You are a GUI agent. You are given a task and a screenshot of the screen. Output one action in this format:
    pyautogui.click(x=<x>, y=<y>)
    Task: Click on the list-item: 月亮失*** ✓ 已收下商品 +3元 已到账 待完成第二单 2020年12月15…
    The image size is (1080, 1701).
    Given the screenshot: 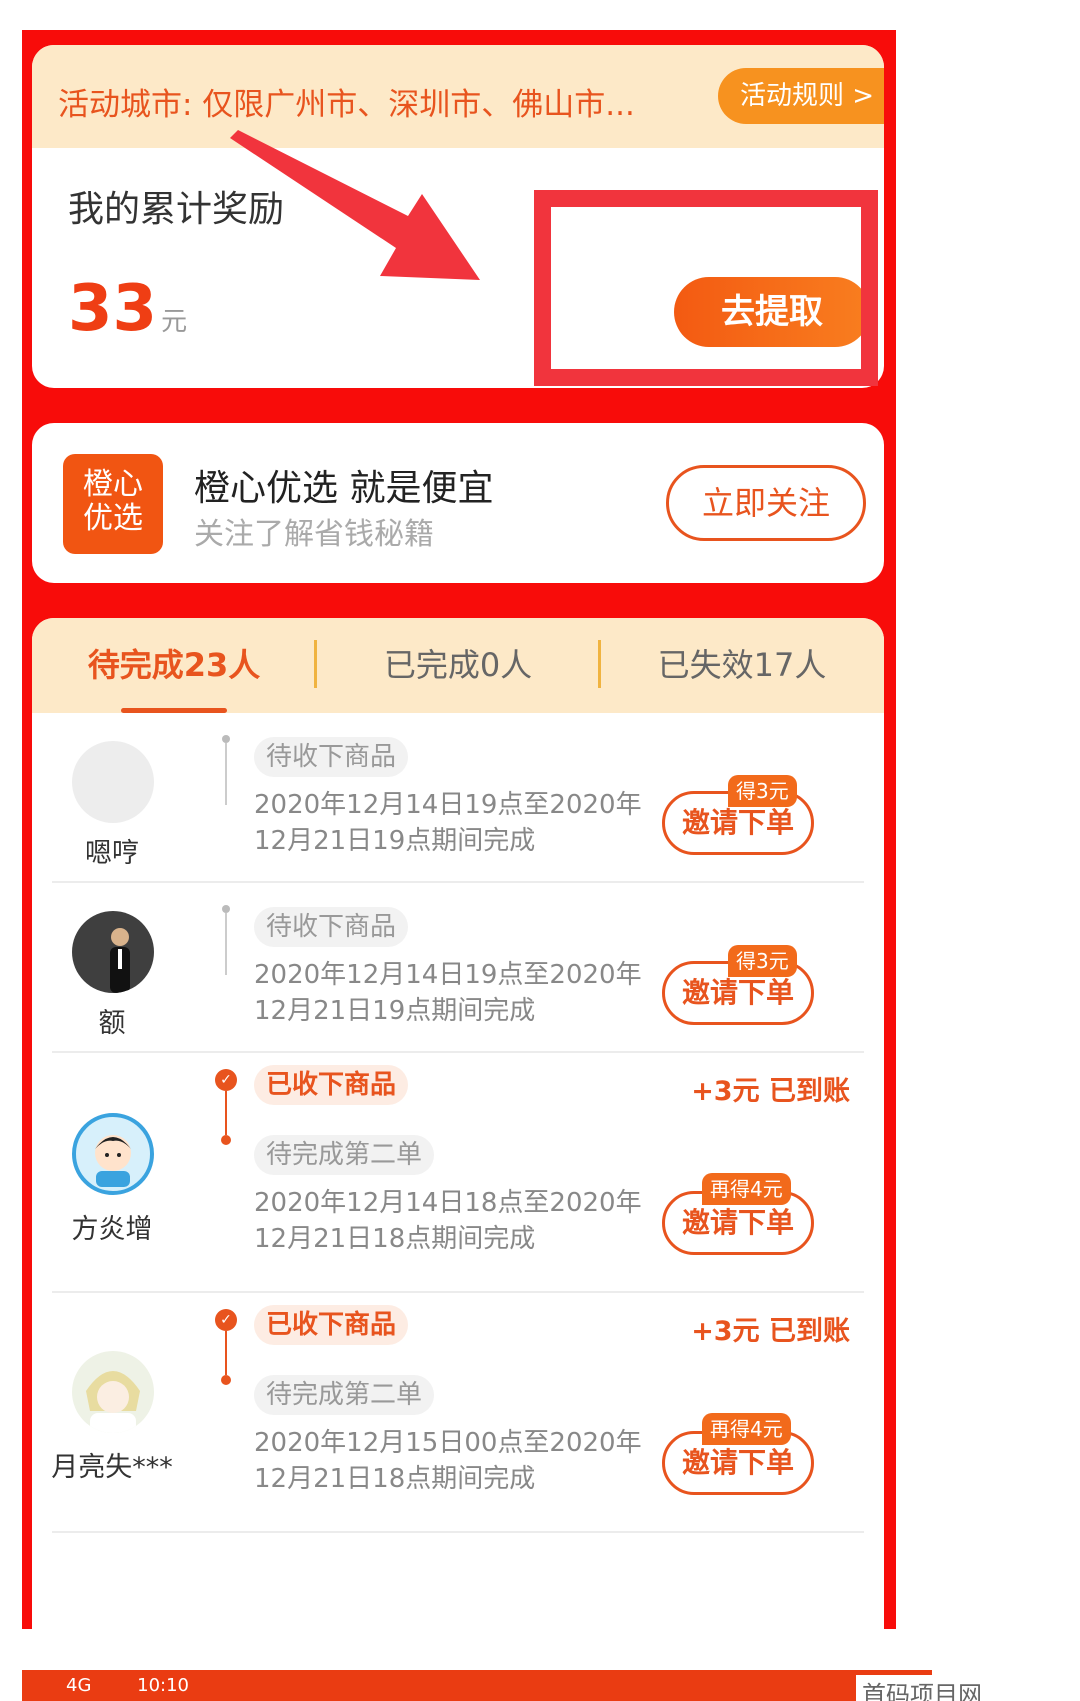 What is the action you would take?
    pyautogui.click(x=458, y=1413)
    